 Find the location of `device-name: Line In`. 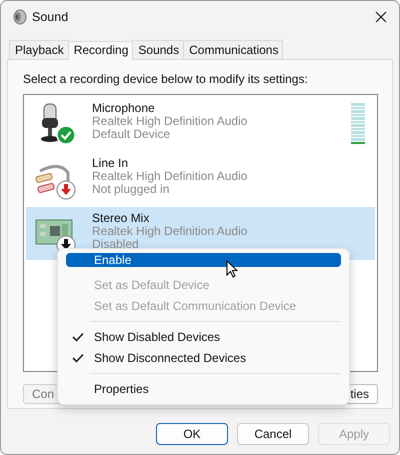

device-name: Line In is located at coordinates (111, 163).